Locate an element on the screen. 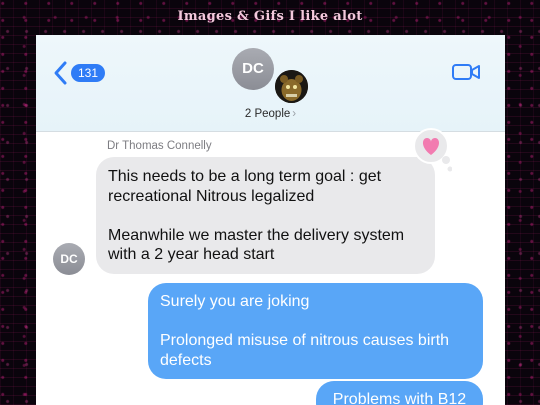 Image resolution: width=540 pixels, height=405 pixels. heart-icon is located at coordinates (432, 150).